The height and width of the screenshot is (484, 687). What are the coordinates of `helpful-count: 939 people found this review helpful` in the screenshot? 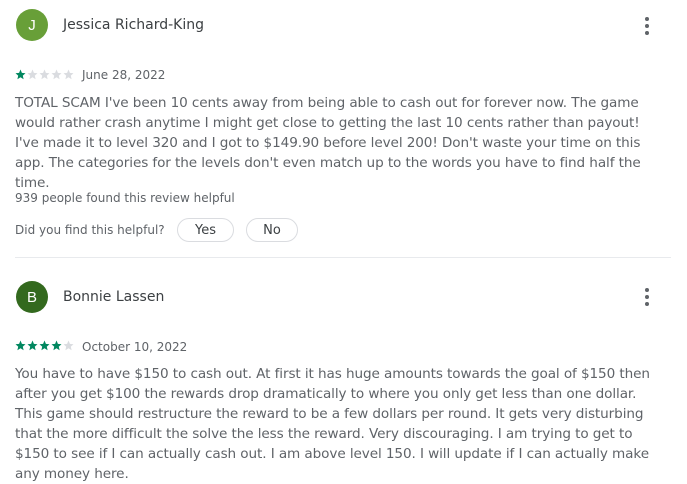 It's located at (125, 198).